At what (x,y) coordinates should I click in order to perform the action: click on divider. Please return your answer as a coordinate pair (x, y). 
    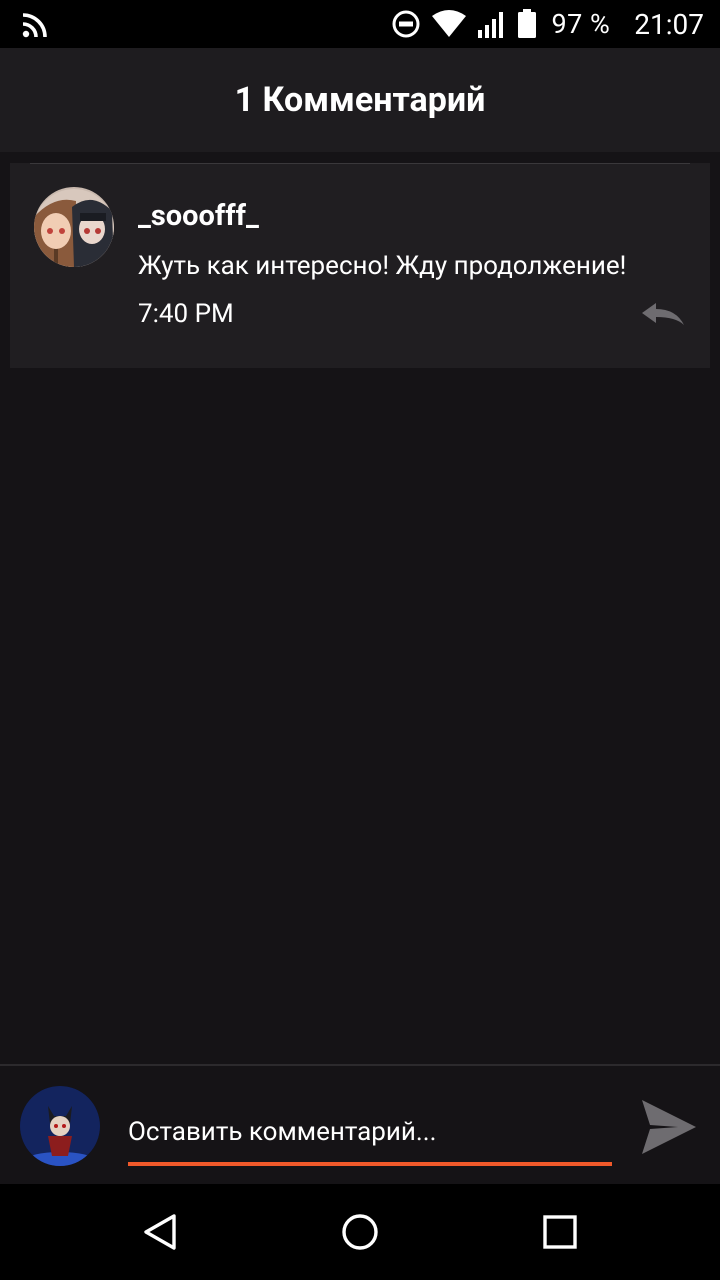
    Looking at the image, I should click on (360, 163).